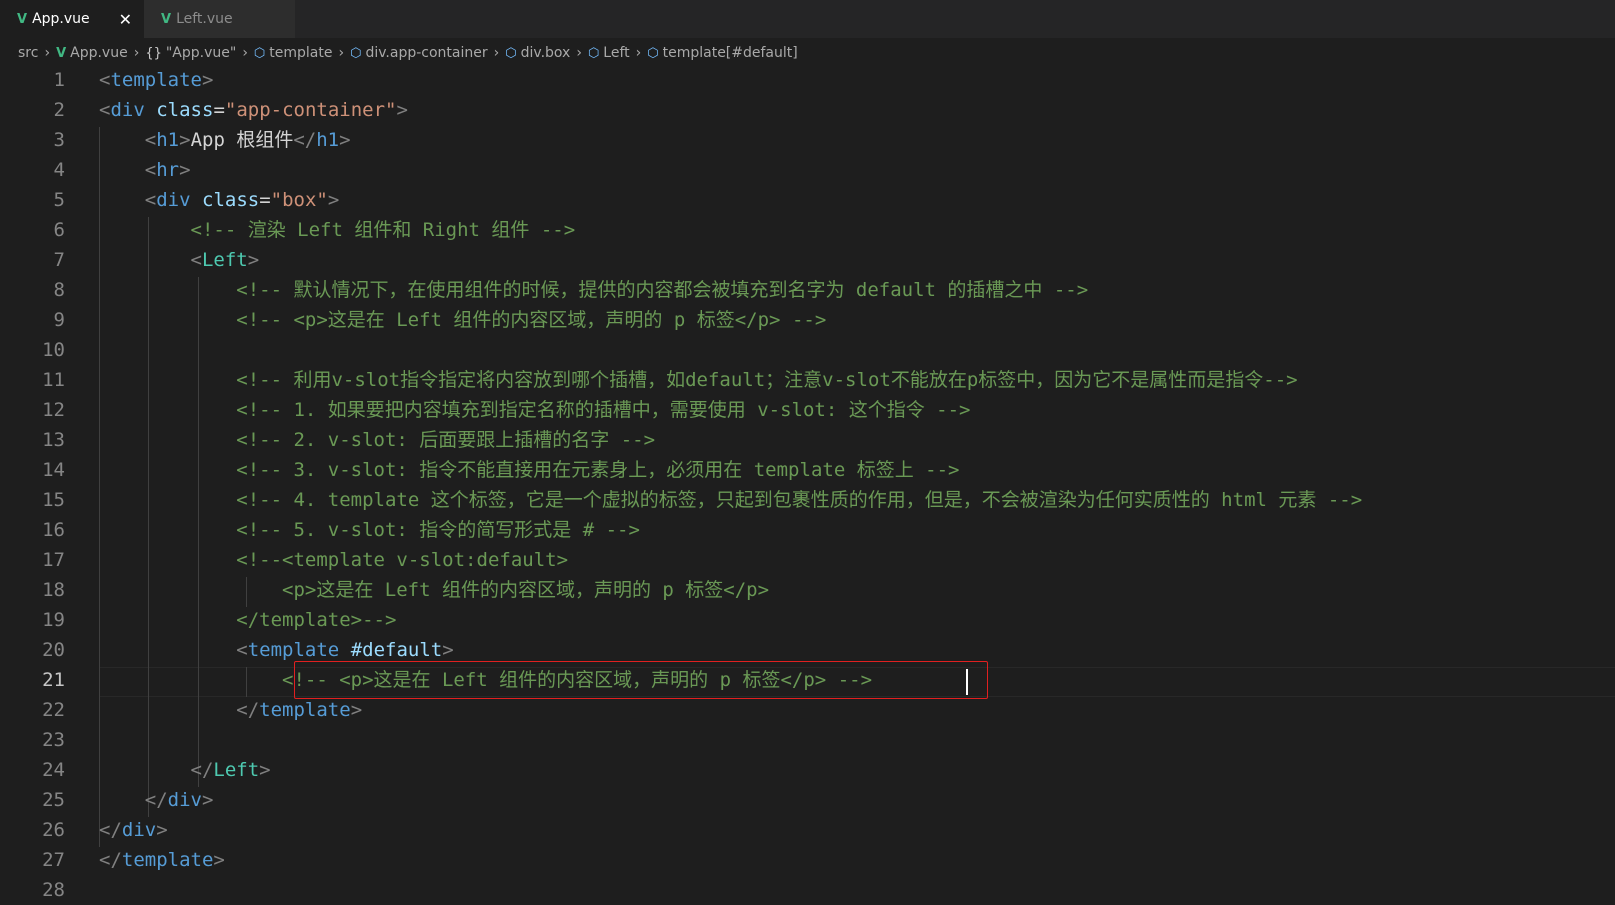  I want to click on tab-left-vue: V Left.vue, so click(220, 19).